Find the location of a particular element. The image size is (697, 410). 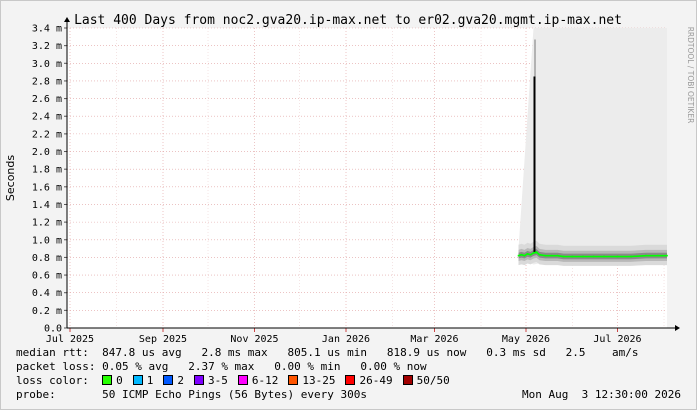

y-tick-label: 2.2 m is located at coordinates (47, 134).